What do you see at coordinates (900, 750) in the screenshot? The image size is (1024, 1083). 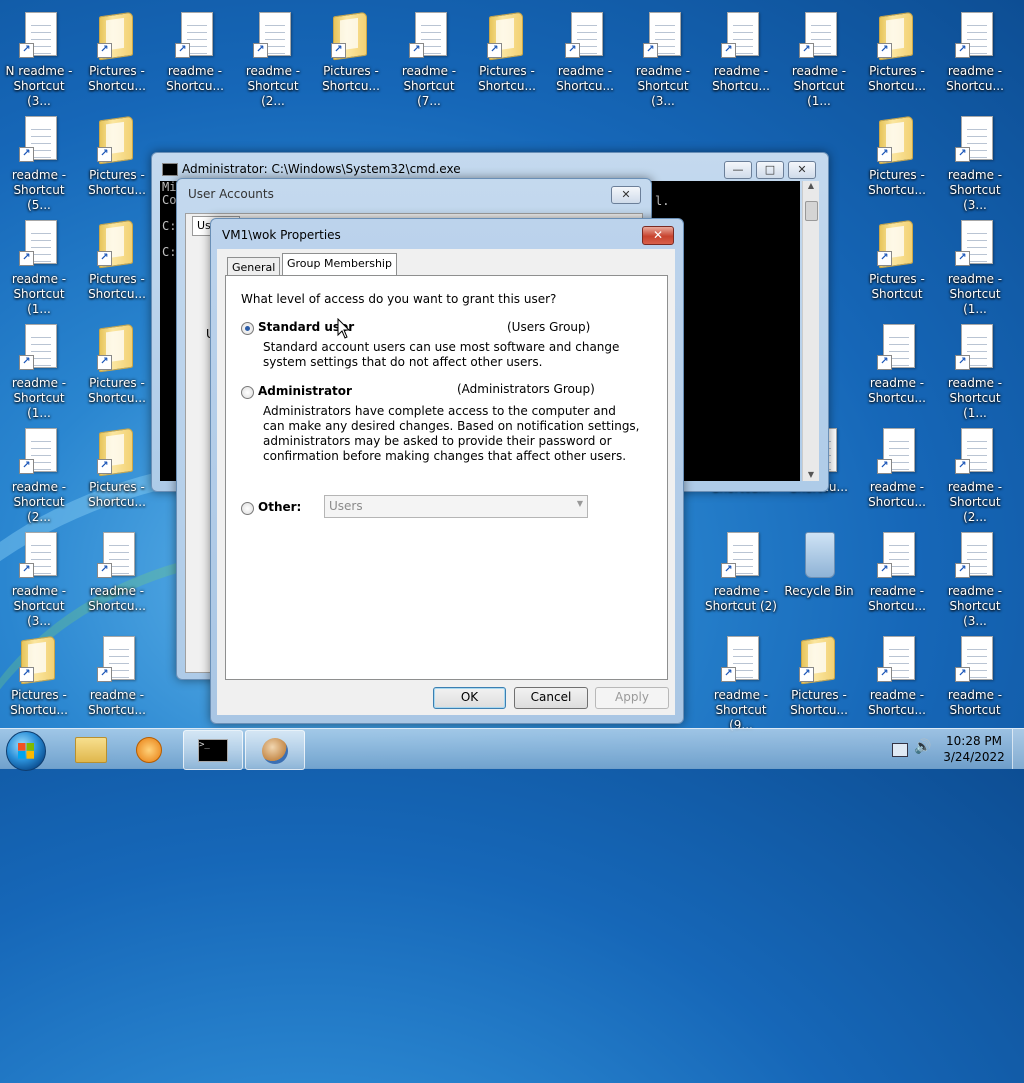 I see `network-icon` at bounding box center [900, 750].